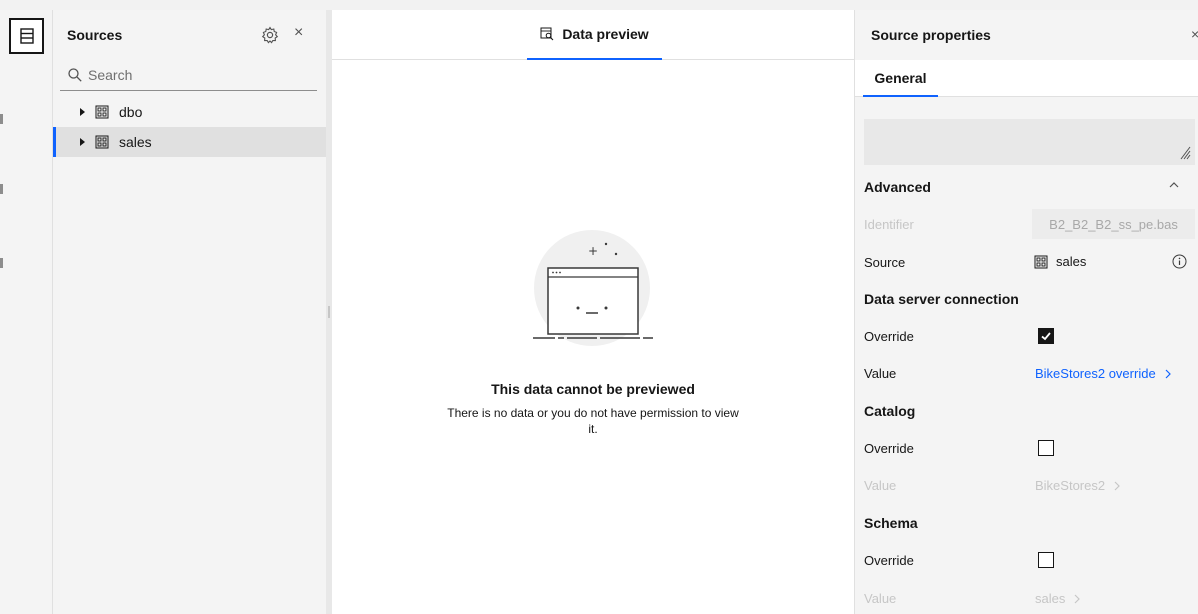  I want to click on schema-value-link: sales, so click(1058, 598).